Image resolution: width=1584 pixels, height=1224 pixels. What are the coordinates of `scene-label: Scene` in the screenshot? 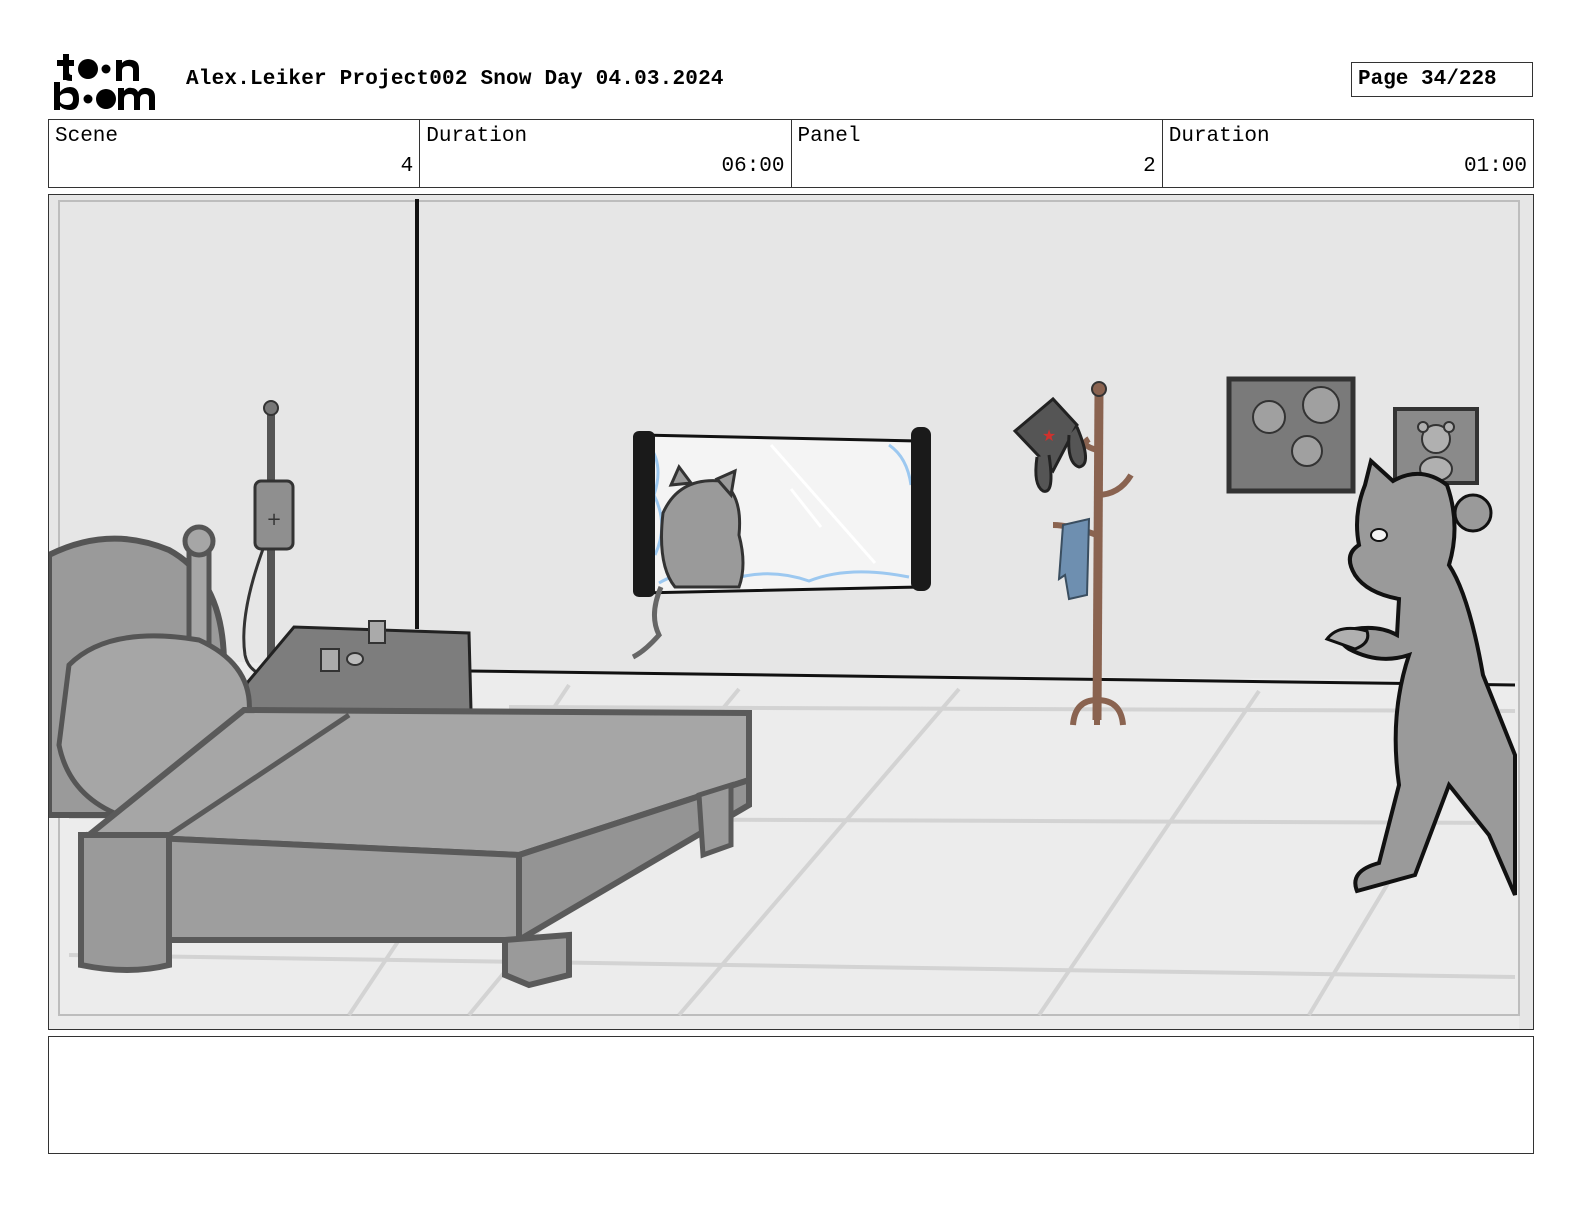 It's located at (87, 136).